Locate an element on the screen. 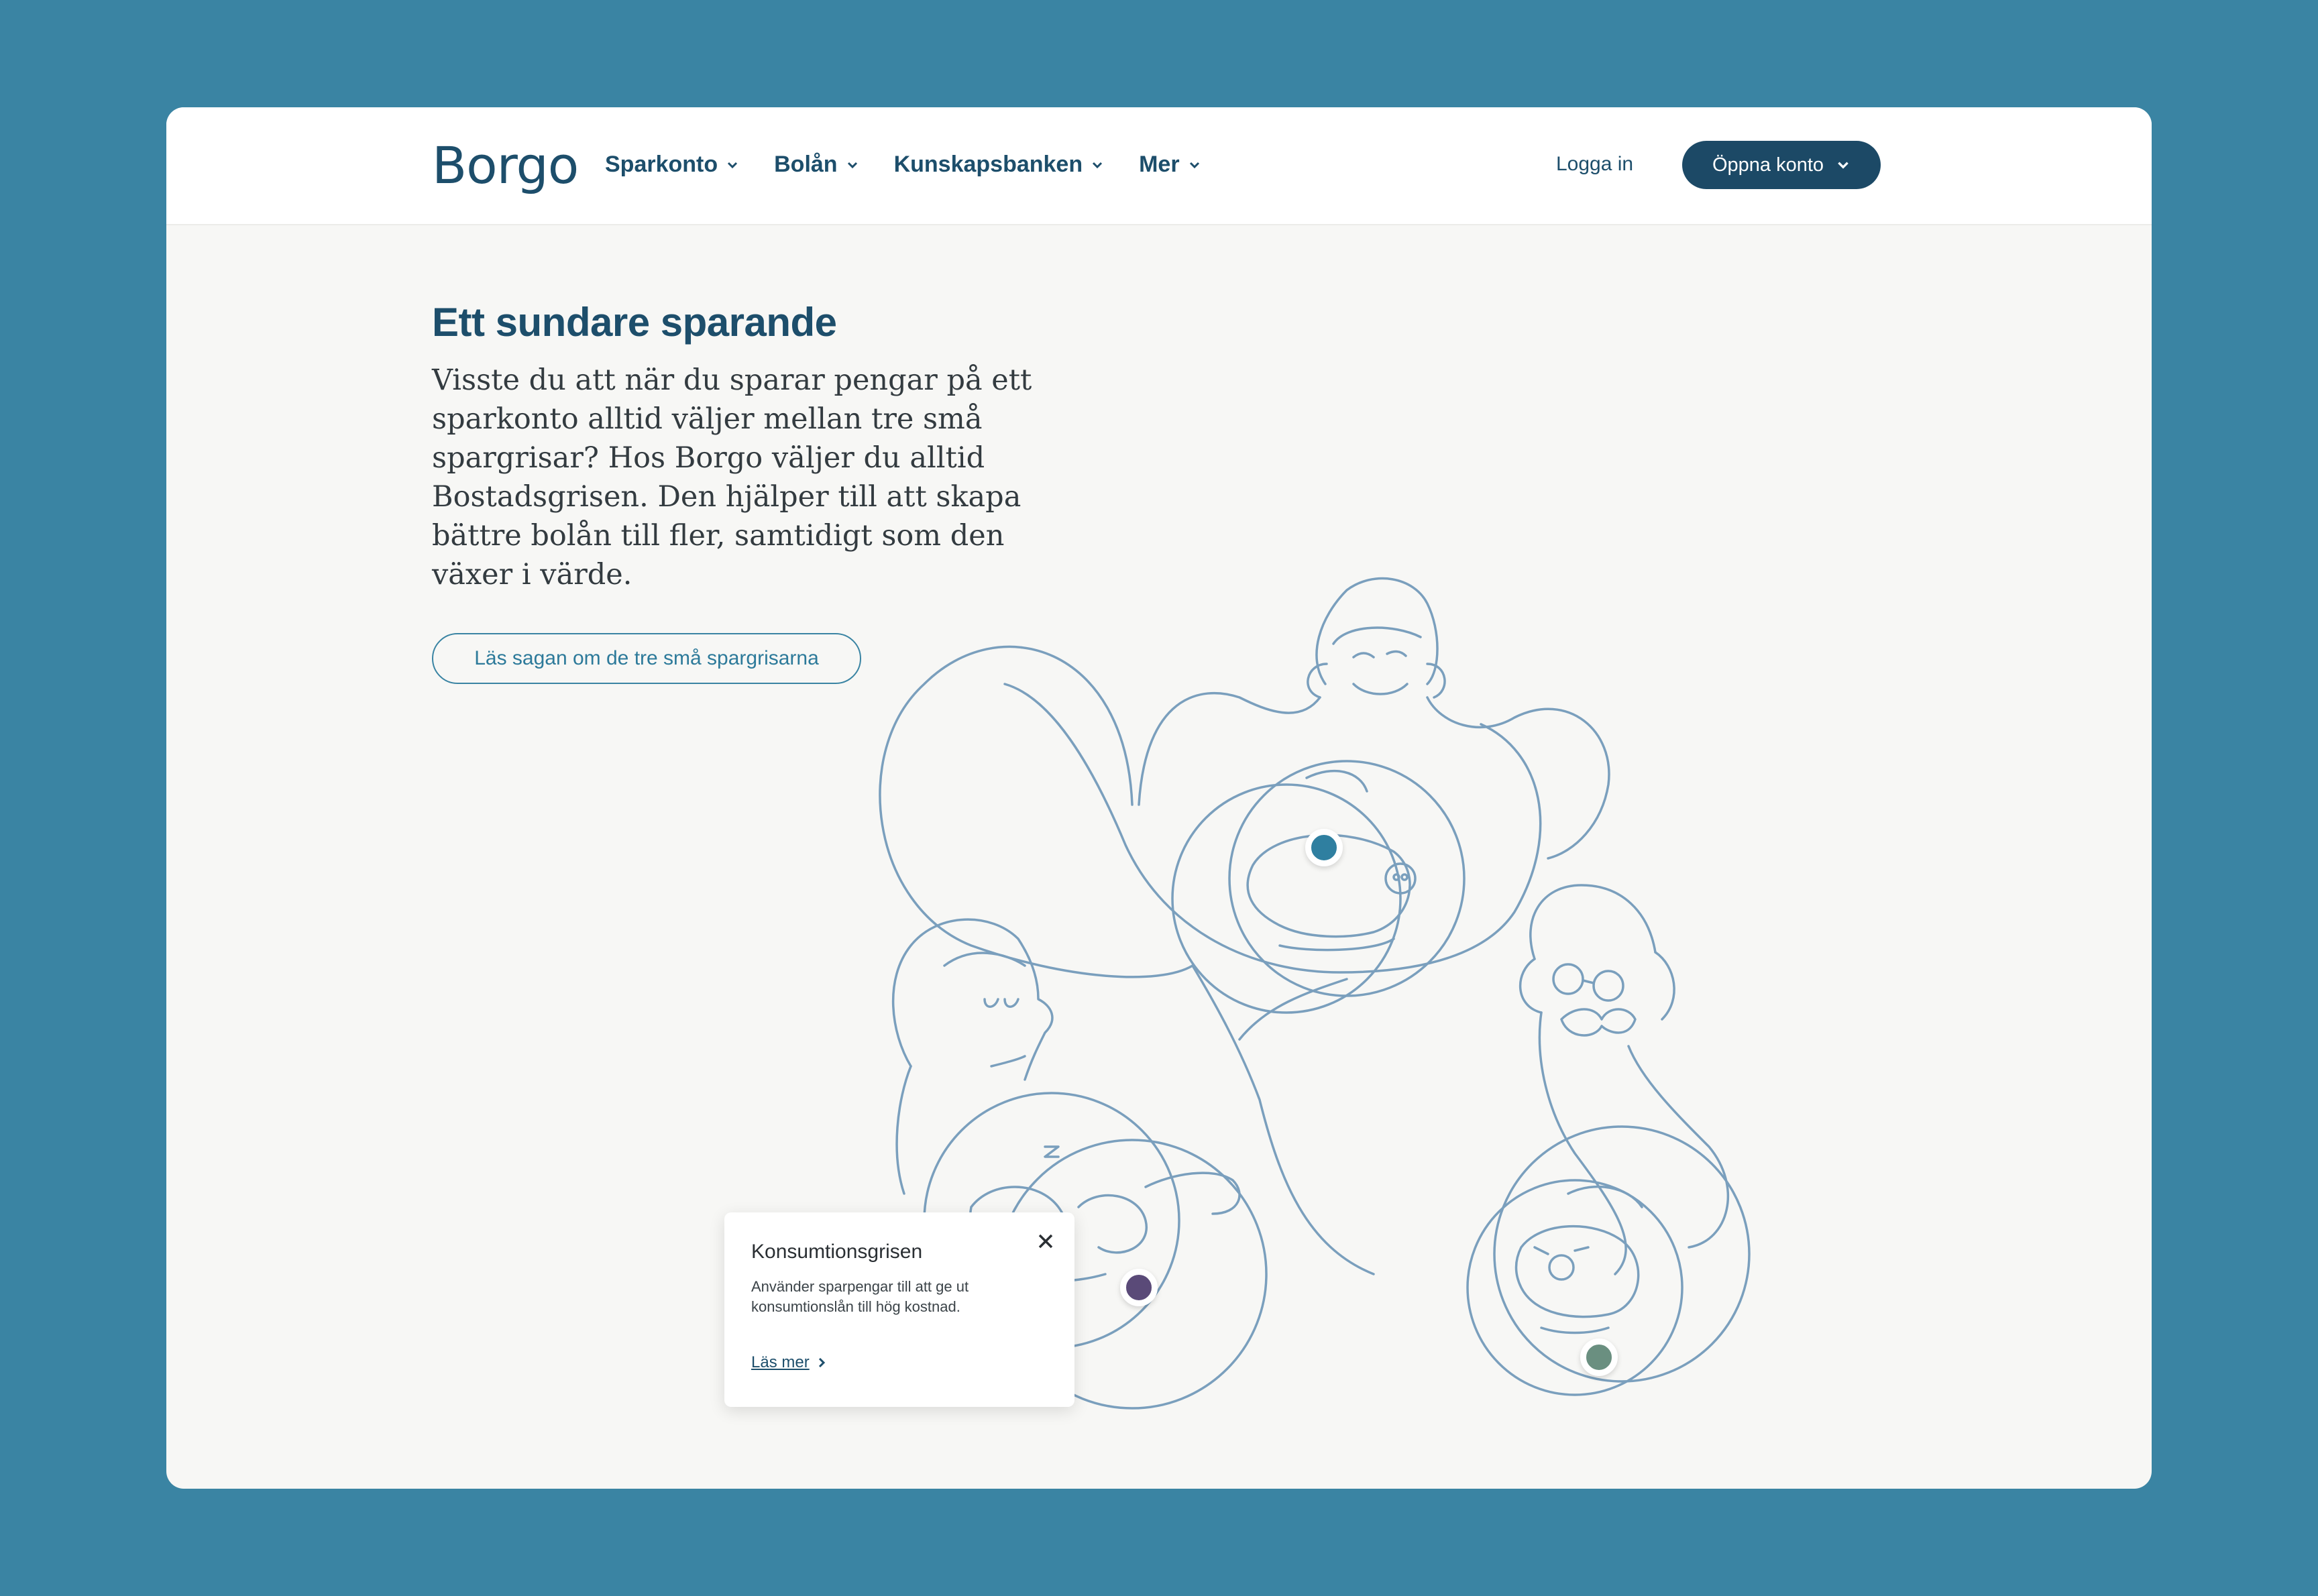  hotspot-dot-bostadsgrisen is located at coordinates (1324, 847).